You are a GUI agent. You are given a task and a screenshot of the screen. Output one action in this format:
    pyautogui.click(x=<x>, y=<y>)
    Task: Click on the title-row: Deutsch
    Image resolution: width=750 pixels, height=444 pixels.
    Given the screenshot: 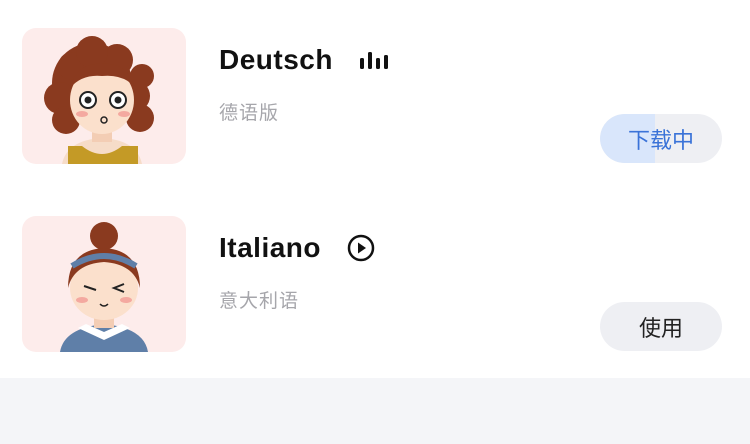 What is the action you would take?
    pyautogui.click(x=304, y=60)
    